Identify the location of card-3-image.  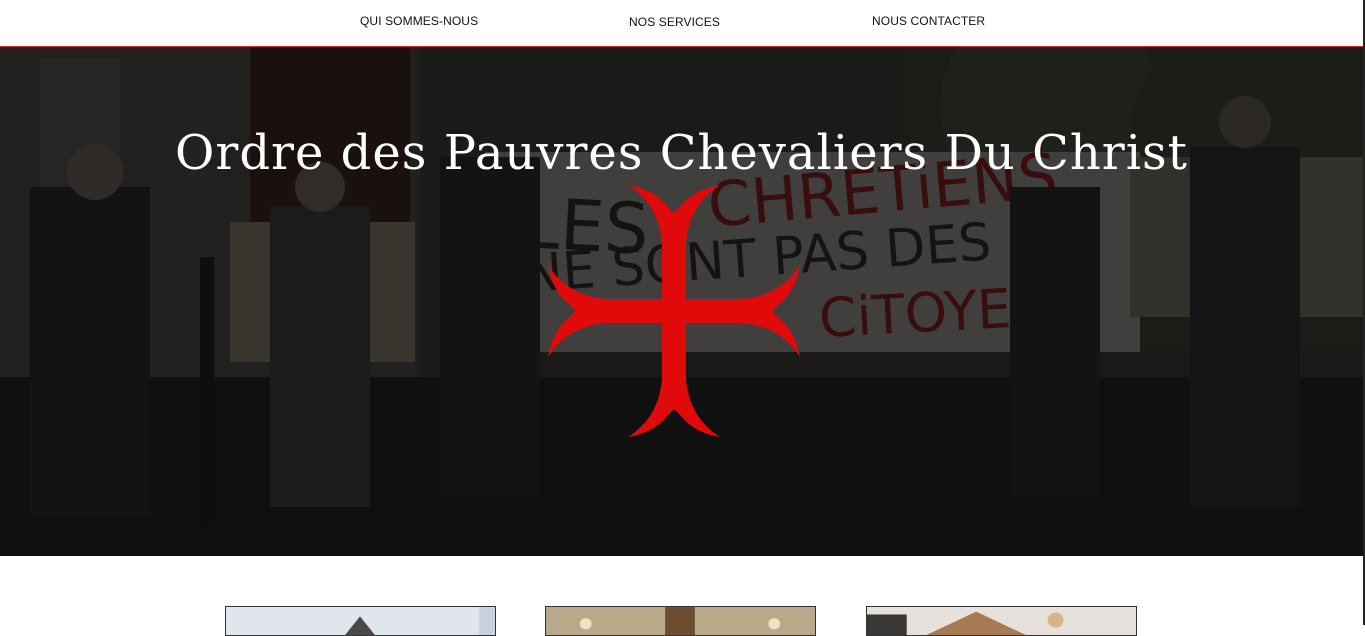
(1001, 621).